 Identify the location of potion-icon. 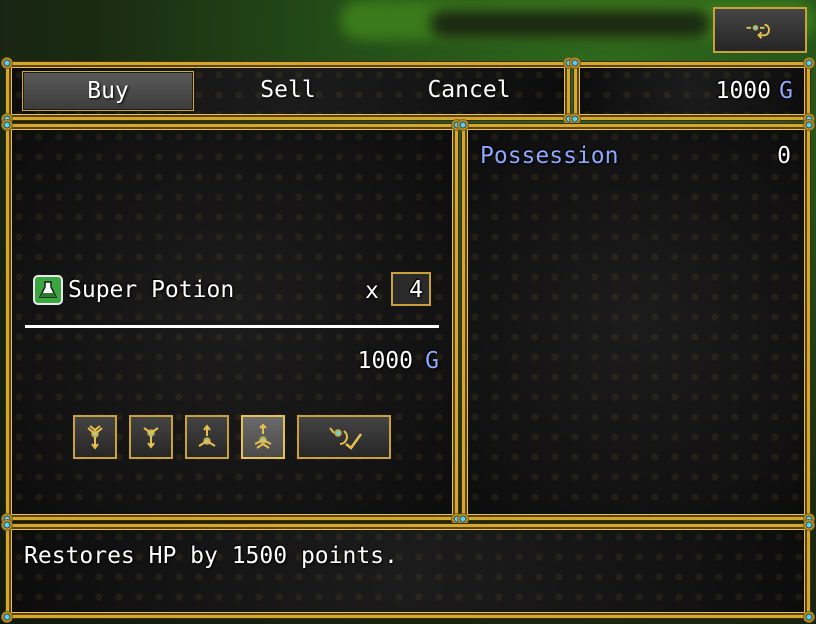
(48, 290).